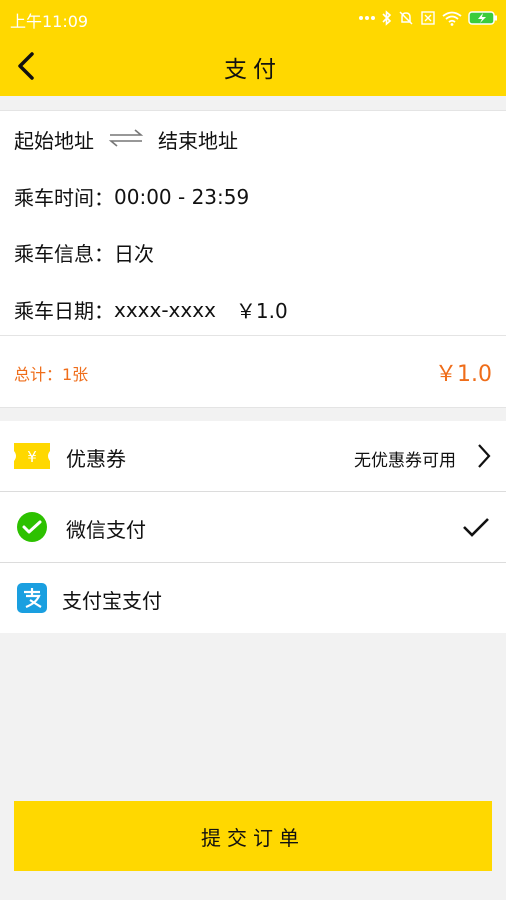 This screenshot has width=506, height=900. What do you see at coordinates (54, 141) in the screenshot?
I see `start-address: 起始地址` at bounding box center [54, 141].